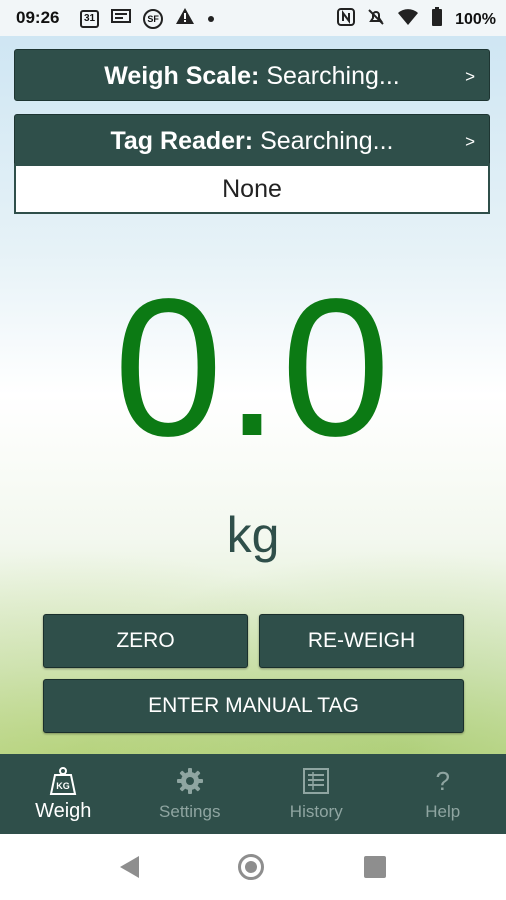 This screenshot has width=506, height=900. I want to click on recents-icon, so click(375, 867).